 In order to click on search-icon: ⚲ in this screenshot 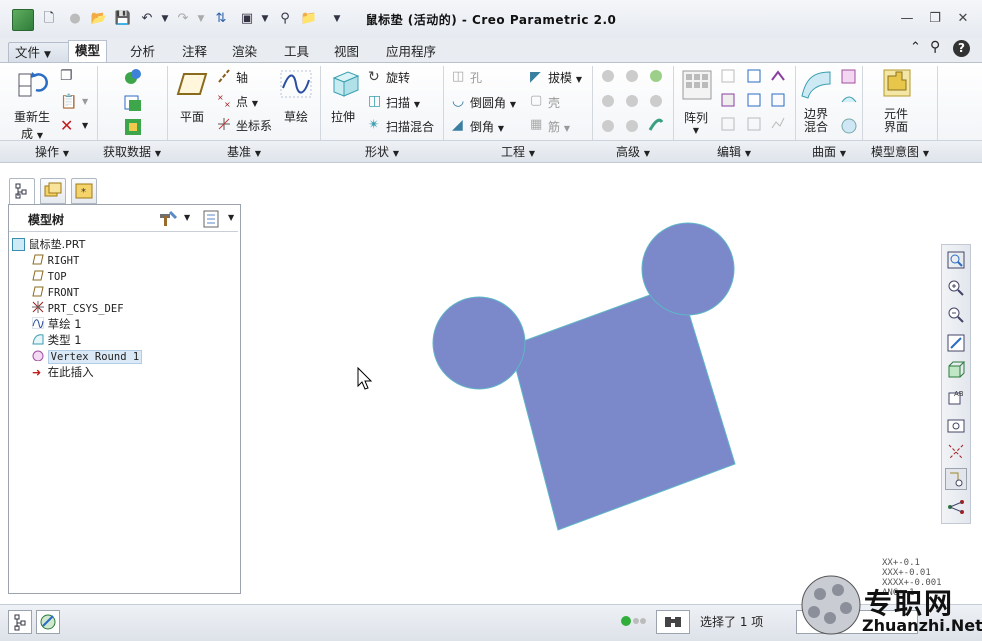, I will do `click(935, 47)`.